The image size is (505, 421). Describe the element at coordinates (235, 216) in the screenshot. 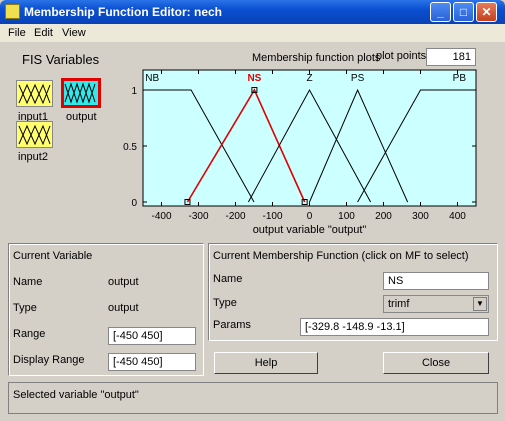

I see `x-tick-label: -200` at that location.